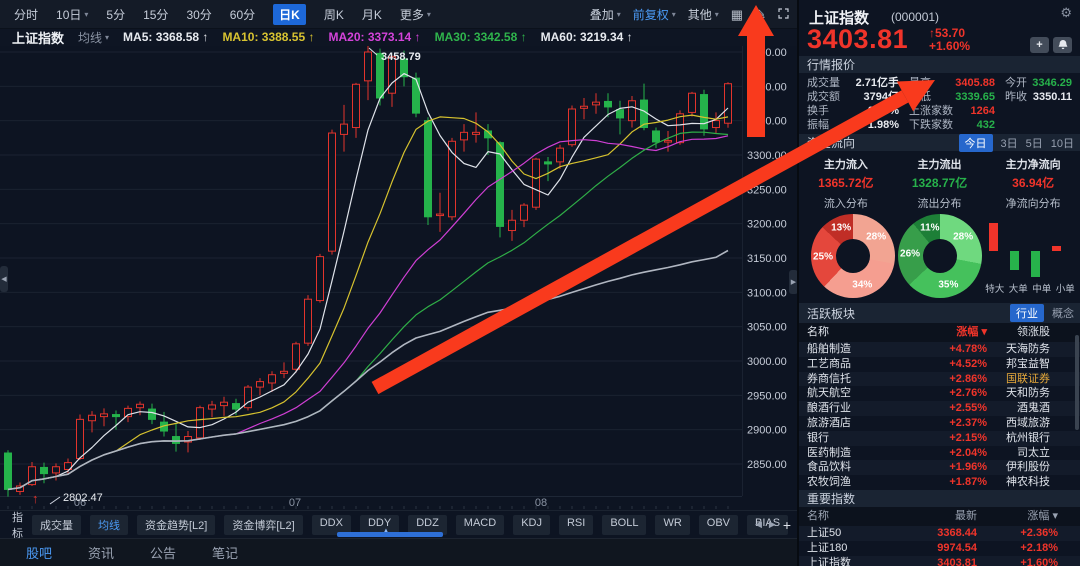 The image size is (1080, 566). What do you see at coordinates (767, 53) in the screenshot?
I see `svg-text: 3450.00` at bounding box center [767, 53].